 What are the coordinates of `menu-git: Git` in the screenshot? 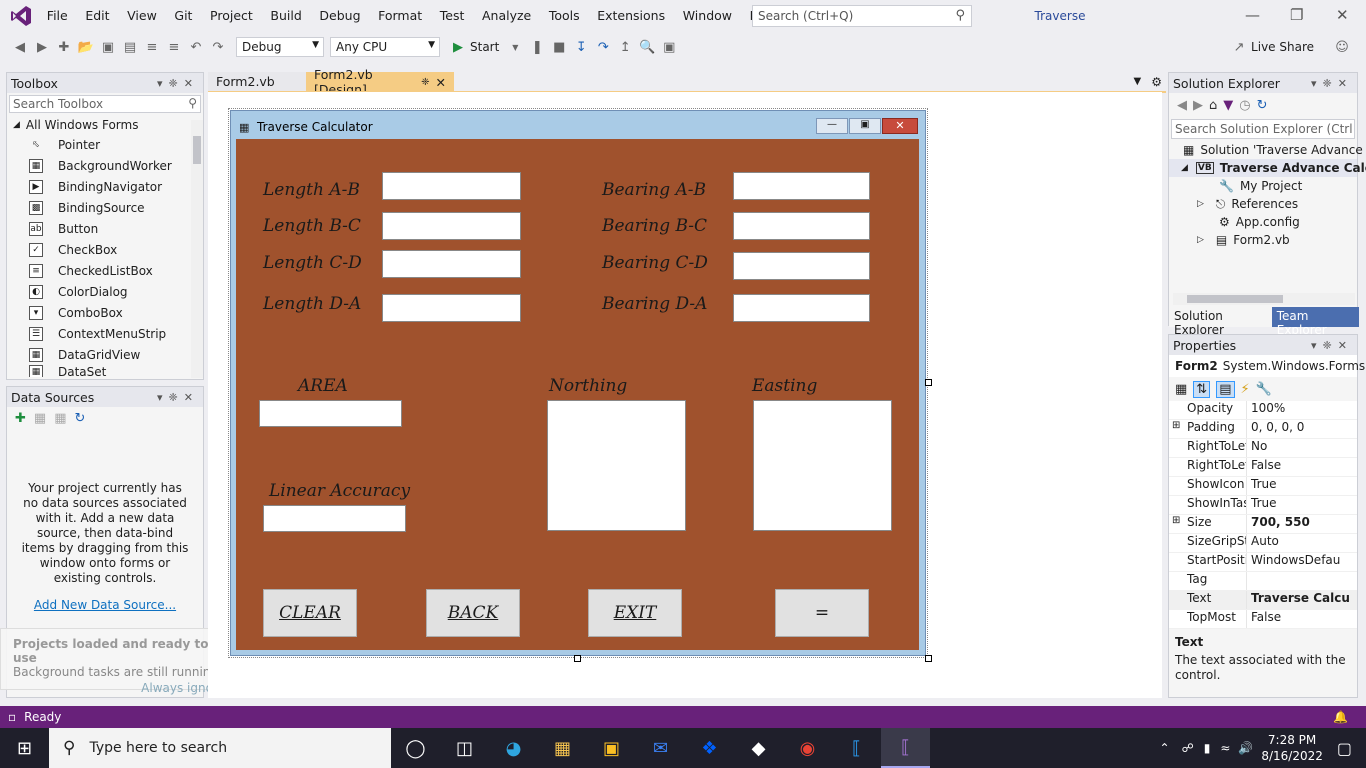 It's located at (184, 16).